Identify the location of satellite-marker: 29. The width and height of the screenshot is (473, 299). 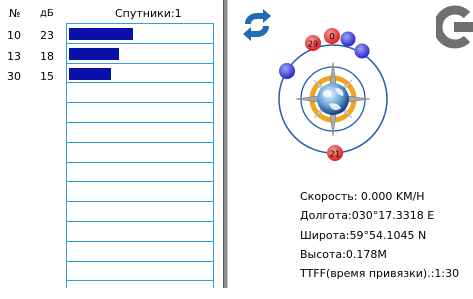
(313, 43).